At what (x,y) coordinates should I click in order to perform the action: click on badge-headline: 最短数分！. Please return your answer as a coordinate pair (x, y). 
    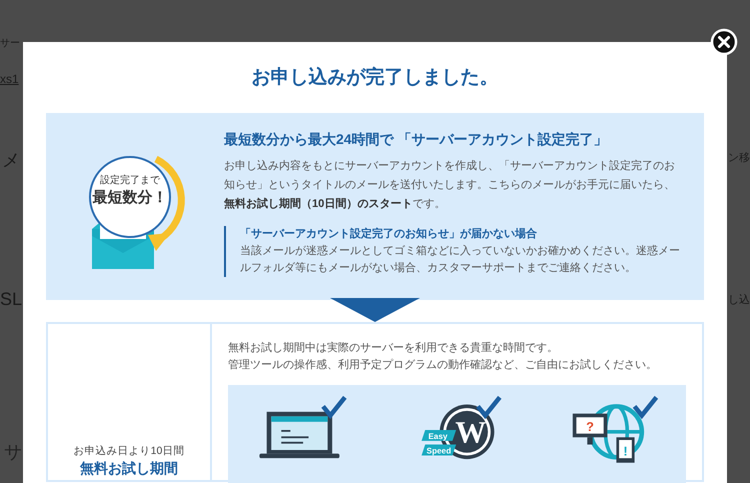
    Looking at the image, I should click on (130, 197).